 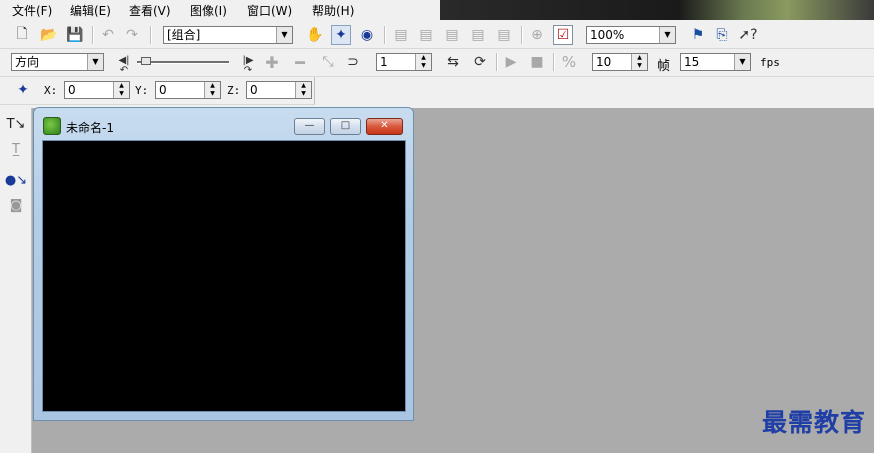 What do you see at coordinates (511, 62) in the screenshot?
I see `play-icon: ▶` at bounding box center [511, 62].